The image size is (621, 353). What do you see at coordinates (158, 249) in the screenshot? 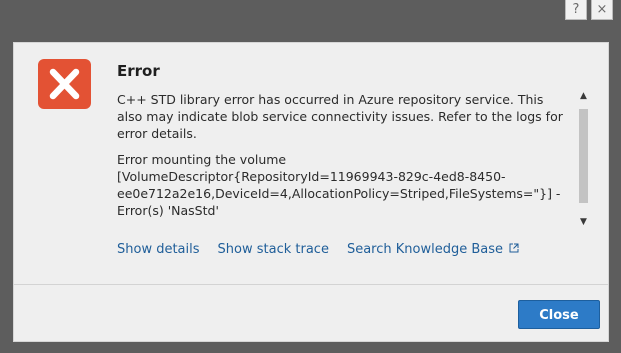
I see `show-details-link: Show details` at bounding box center [158, 249].